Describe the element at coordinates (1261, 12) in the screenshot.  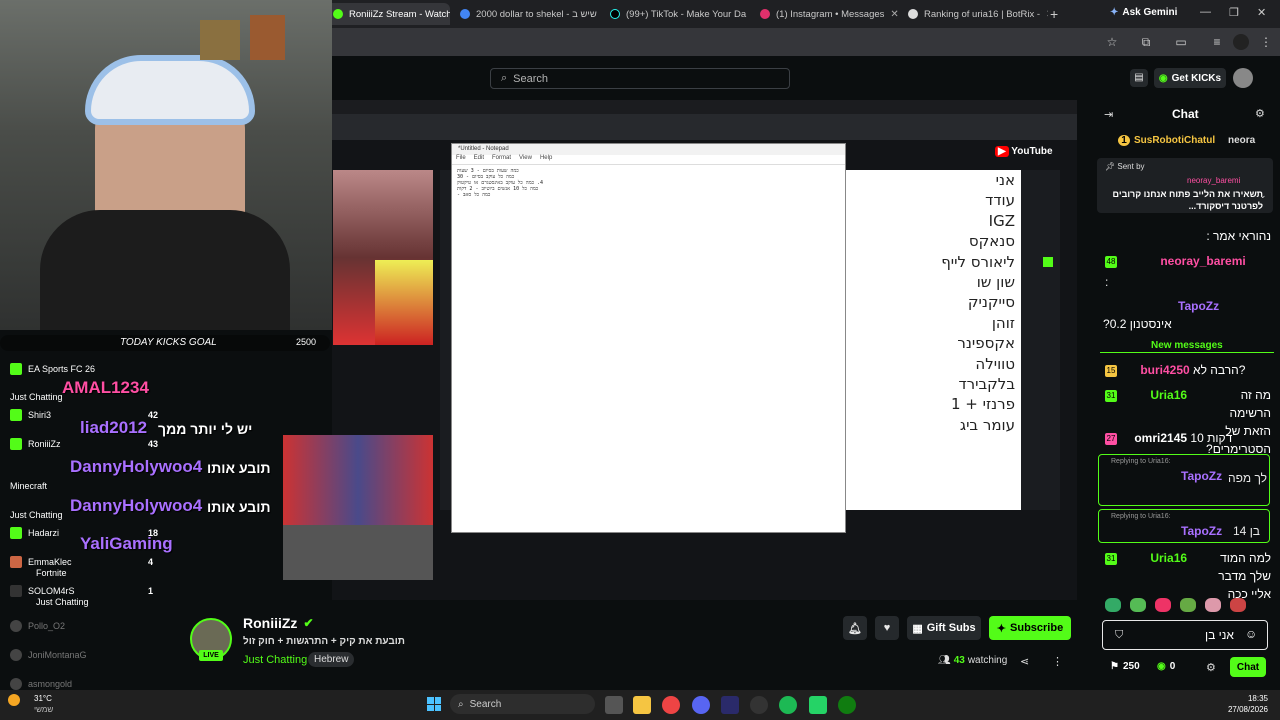
I see `window-close-icon: ✕` at that location.